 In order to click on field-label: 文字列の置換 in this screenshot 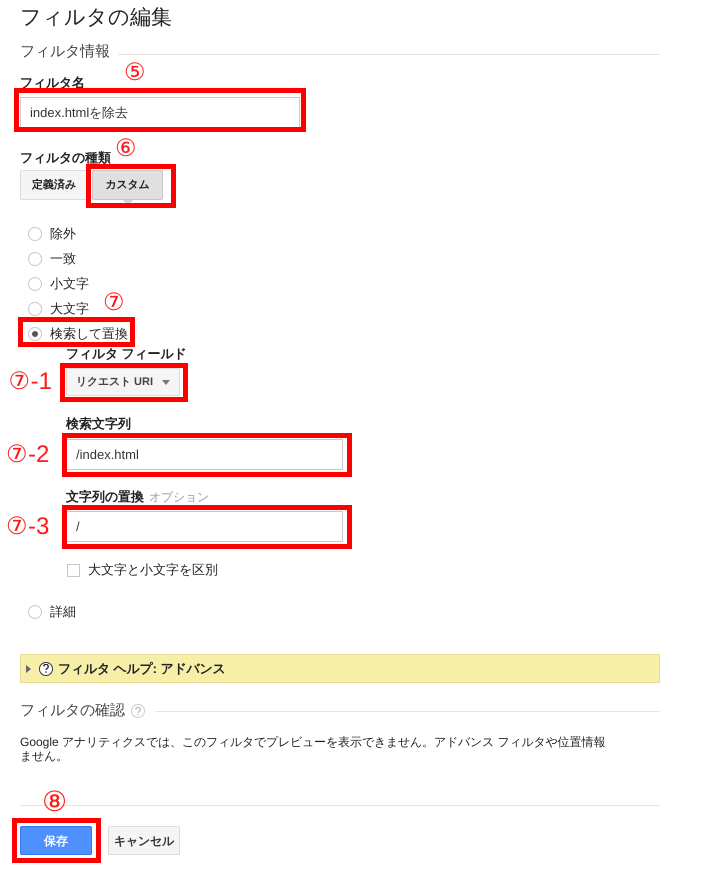, I will do `click(105, 497)`.